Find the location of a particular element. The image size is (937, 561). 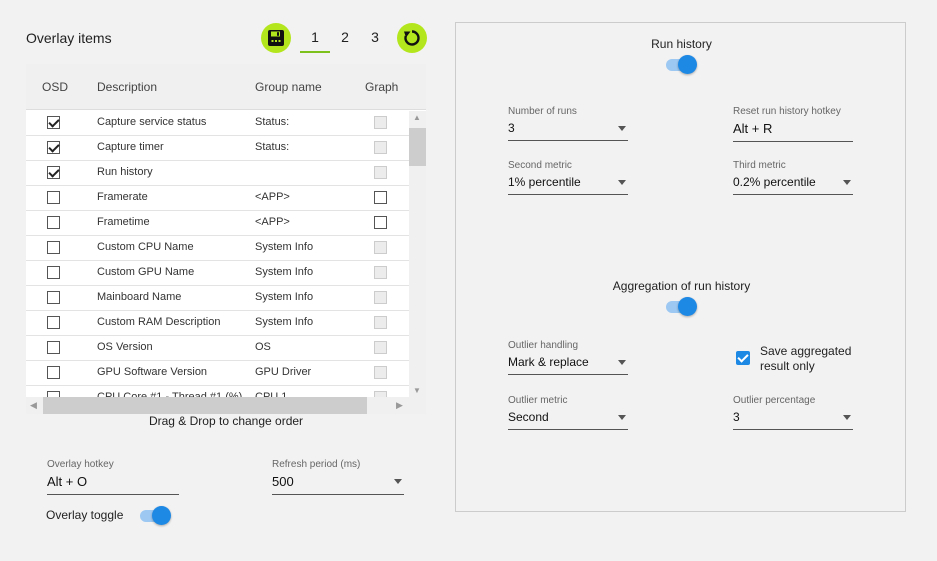

row-description: Frametime is located at coordinates (123, 222).